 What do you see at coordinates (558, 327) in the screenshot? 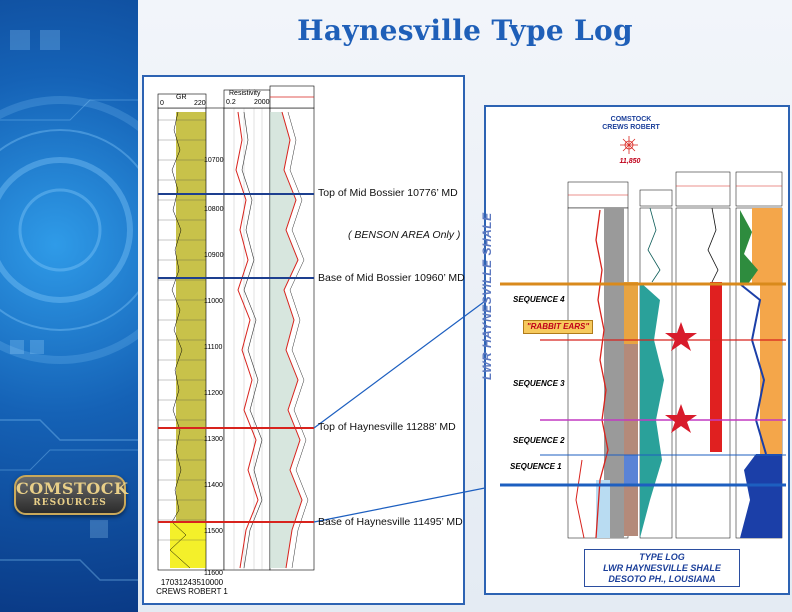
I see `rabbit-ears-label: "RABBIT EARS"` at bounding box center [558, 327].